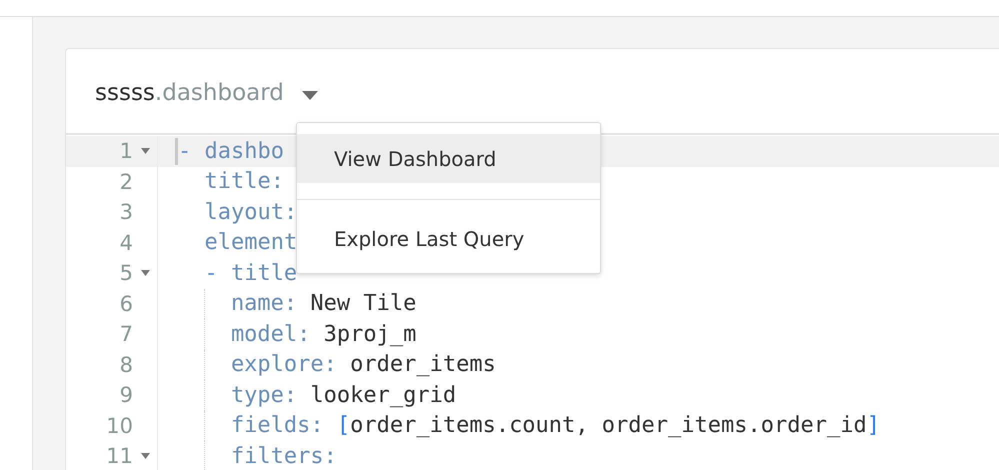  I want to click on yaml-key: title, so click(264, 273).